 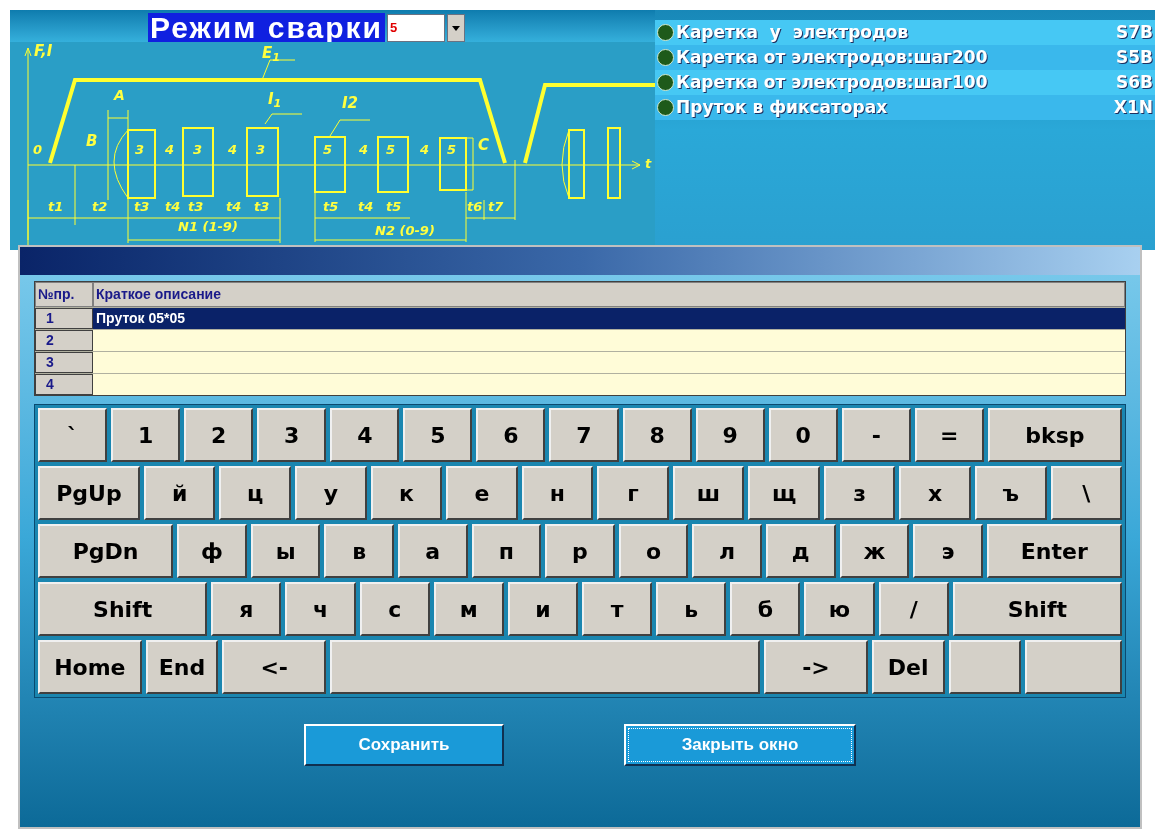 What do you see at coordinates (839, 609) in the screenshot?
I see `keyboard-key: ю` at bounding box center [839, 609].